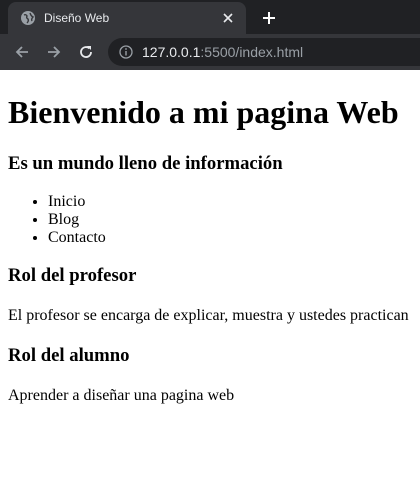 This screenshot has height=481, width=420. I want to click on forward-button, so click(54, 52).